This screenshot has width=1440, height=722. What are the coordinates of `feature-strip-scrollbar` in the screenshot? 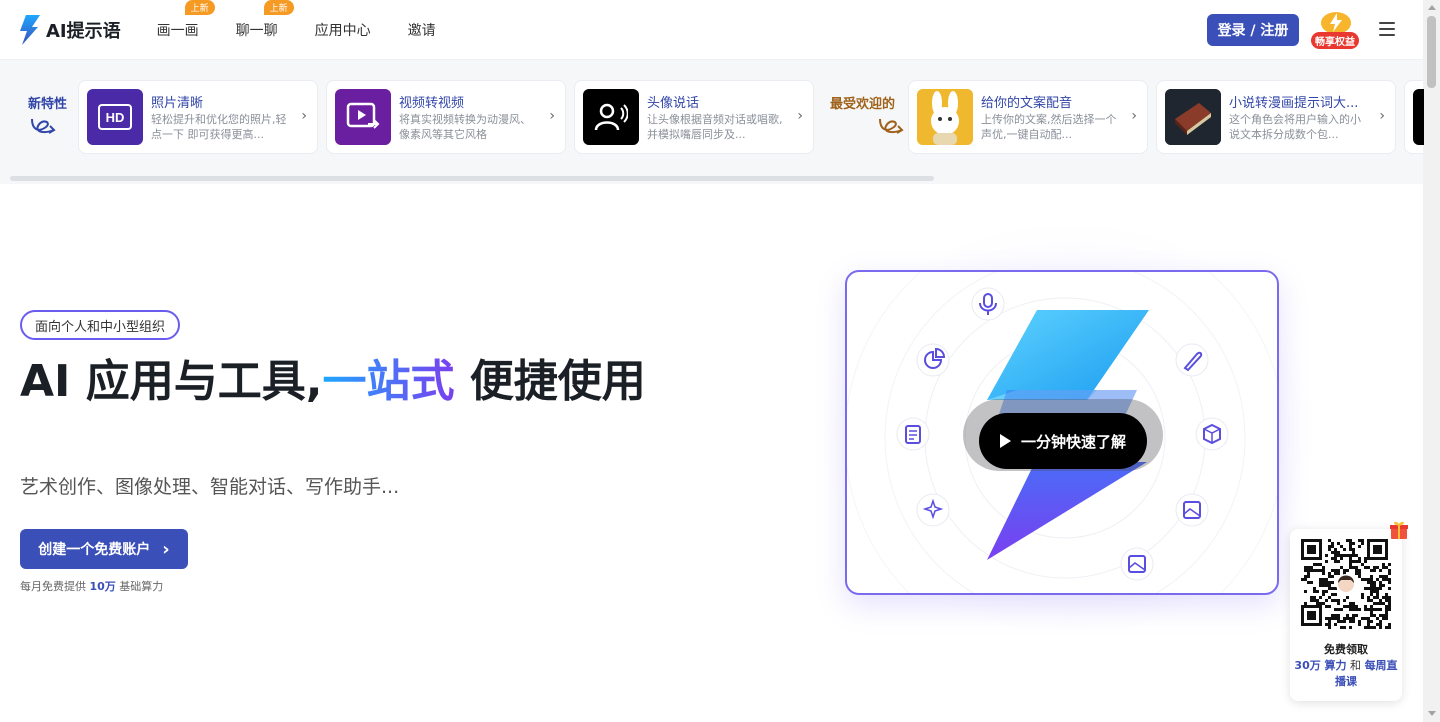 It's located at (711, 178).